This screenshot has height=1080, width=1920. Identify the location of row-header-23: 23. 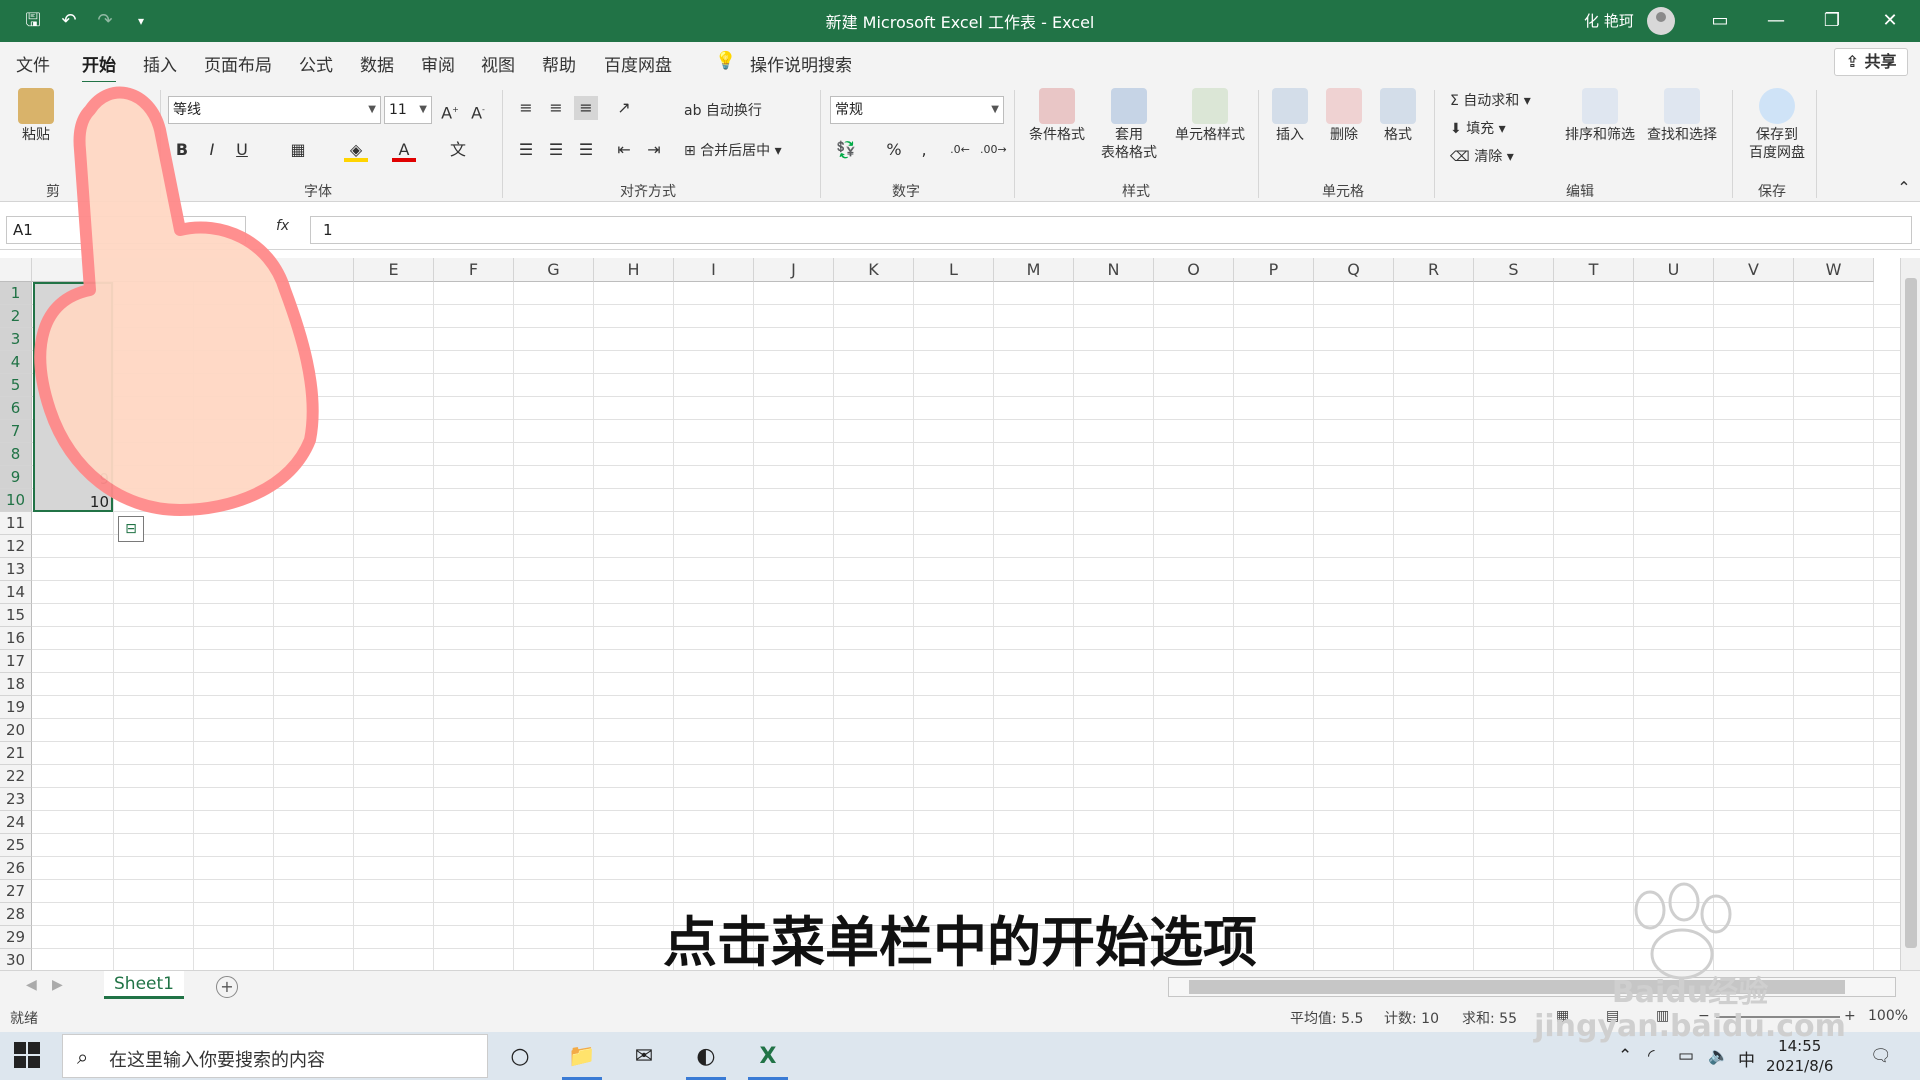
(16, 799).